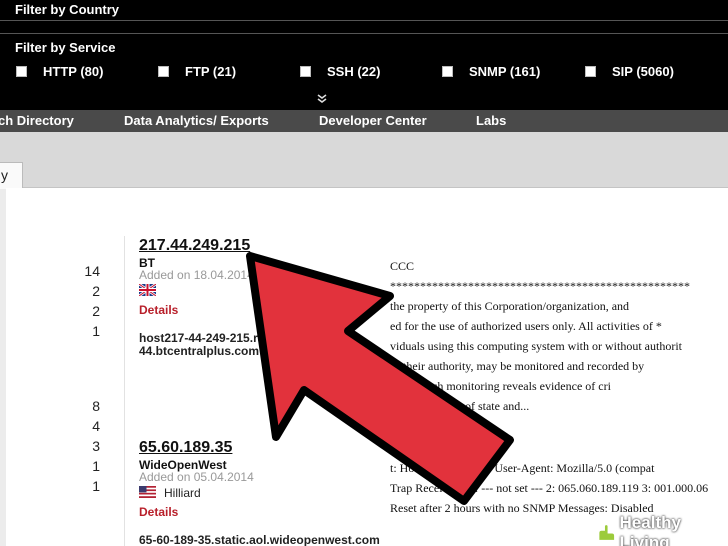 This screenshot has height=546, width=728. What do you see at coordinates (211, 71) in the screenshot?
I see `service-filter-label: FTP (21)` at bounding box center [211, 71].